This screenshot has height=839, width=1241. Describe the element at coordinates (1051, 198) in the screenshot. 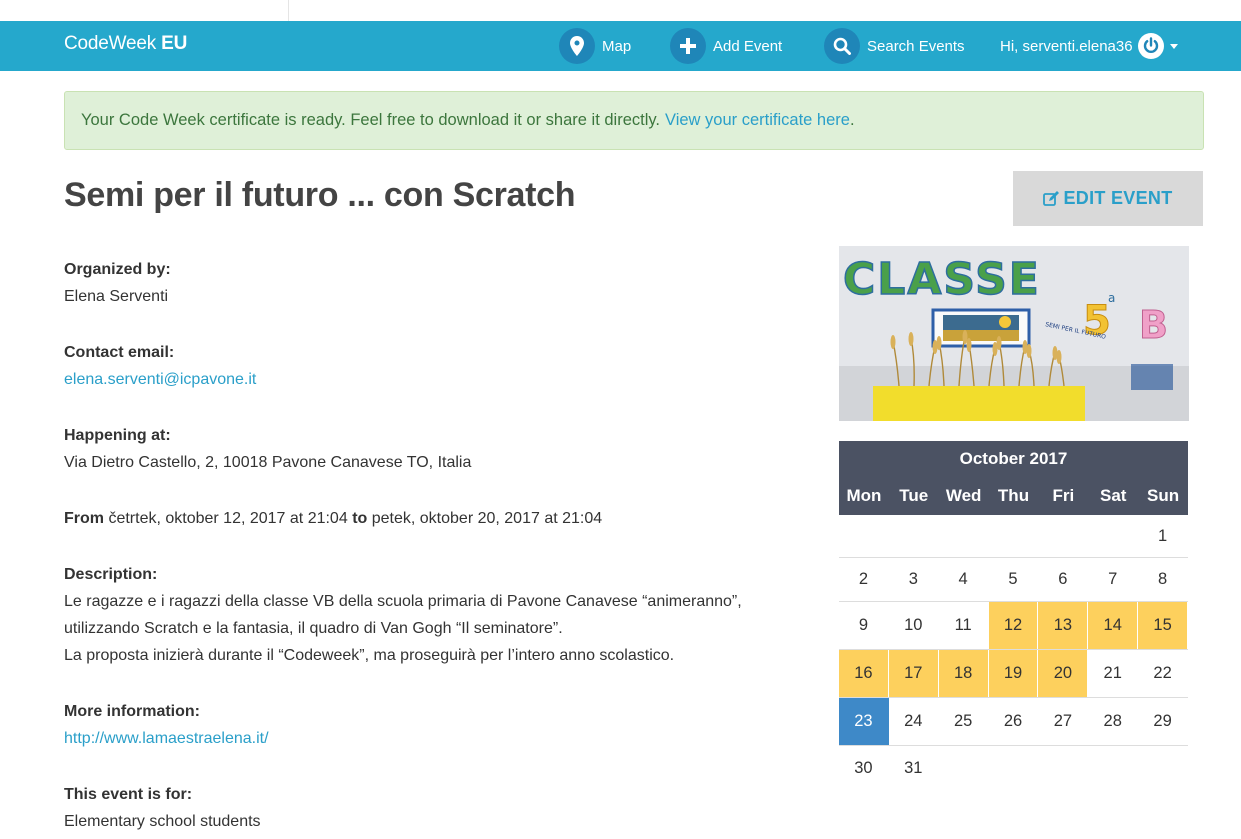

I see `edit-icon` at that location.